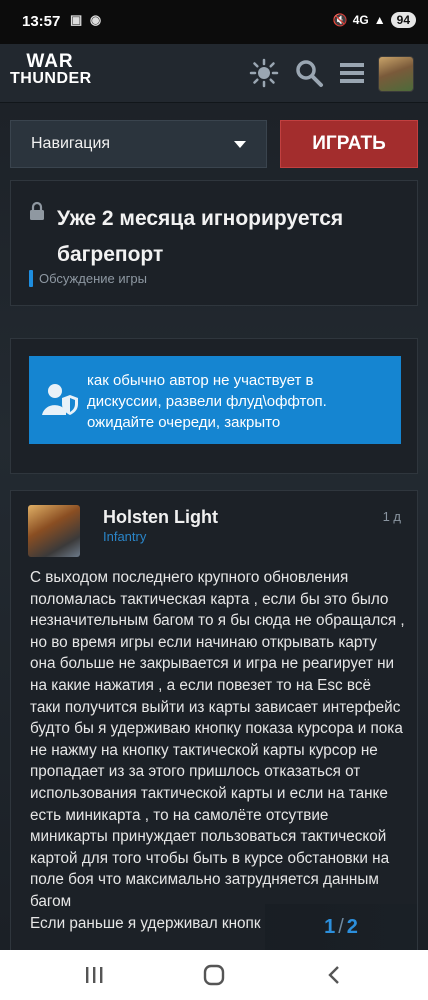 The height and width of the screenshot is (1000, 428). Describe the element at coordinates (138, 144) in the screenshot. I see `navigation-dropdown: Навигация` at that location.